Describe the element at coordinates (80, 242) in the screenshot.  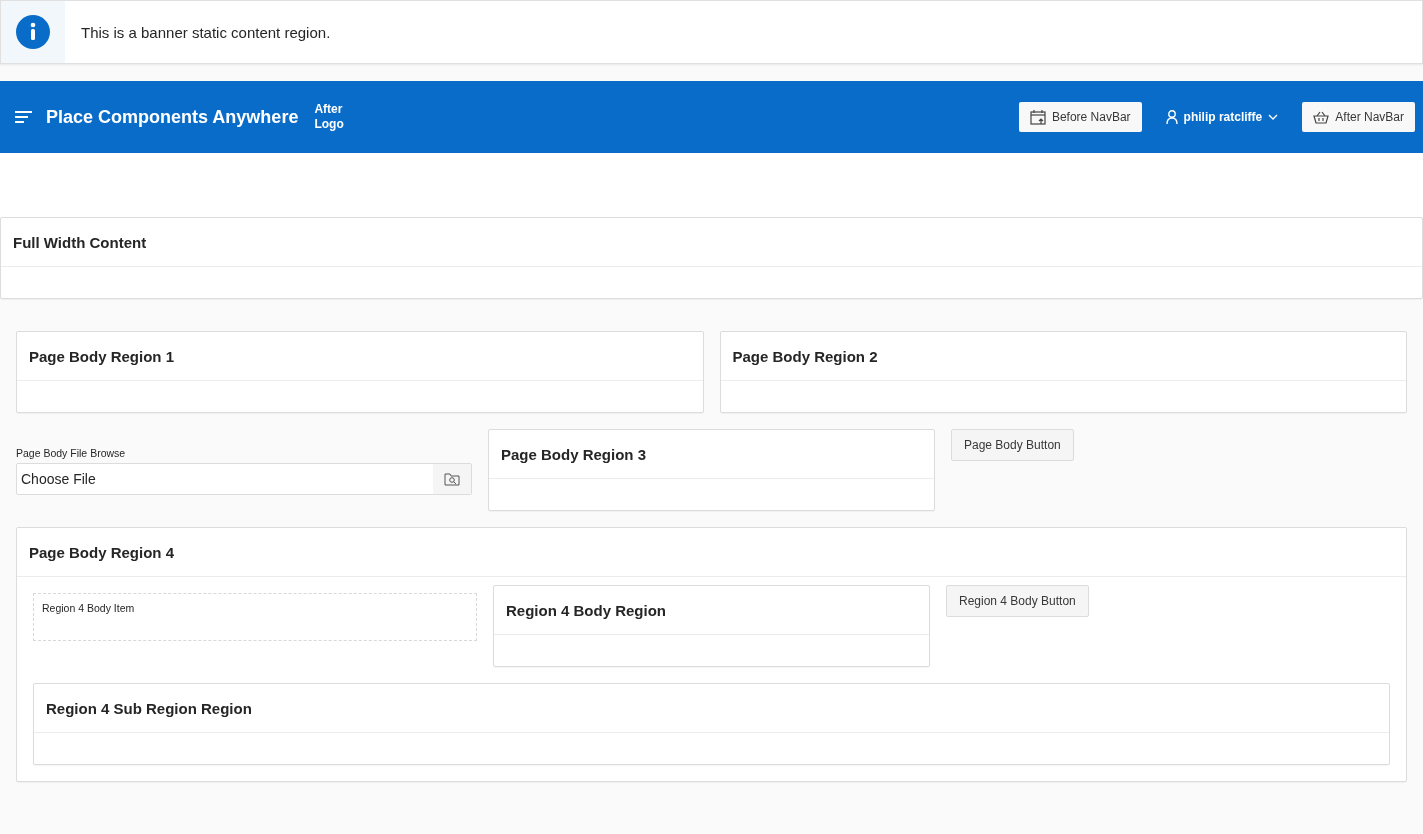
I see `region-title: Full Width Content` at that location.